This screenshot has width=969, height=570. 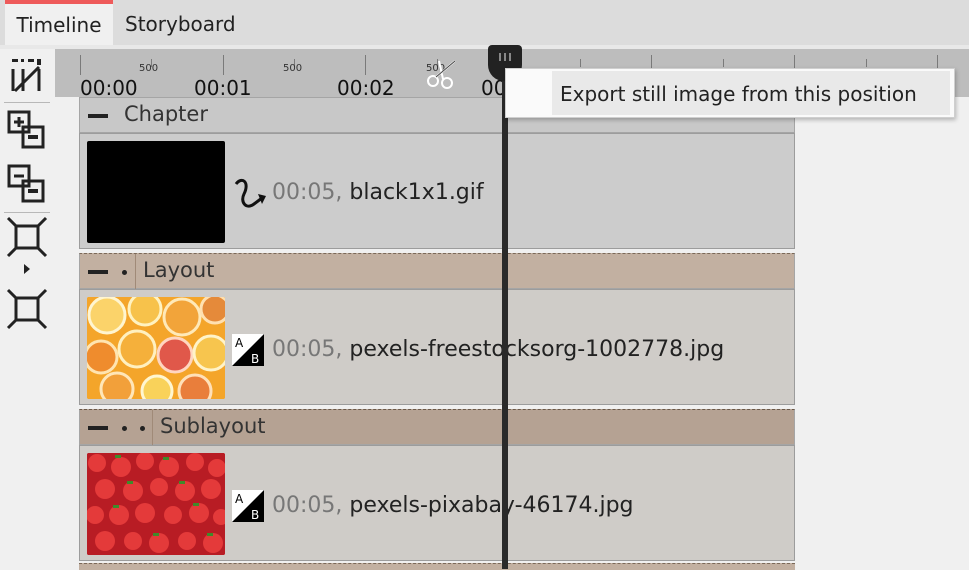 What do you see at coordinates (27, 129) in the screenshot?
I see `add-track-icon` at bounding box center [27, 129].